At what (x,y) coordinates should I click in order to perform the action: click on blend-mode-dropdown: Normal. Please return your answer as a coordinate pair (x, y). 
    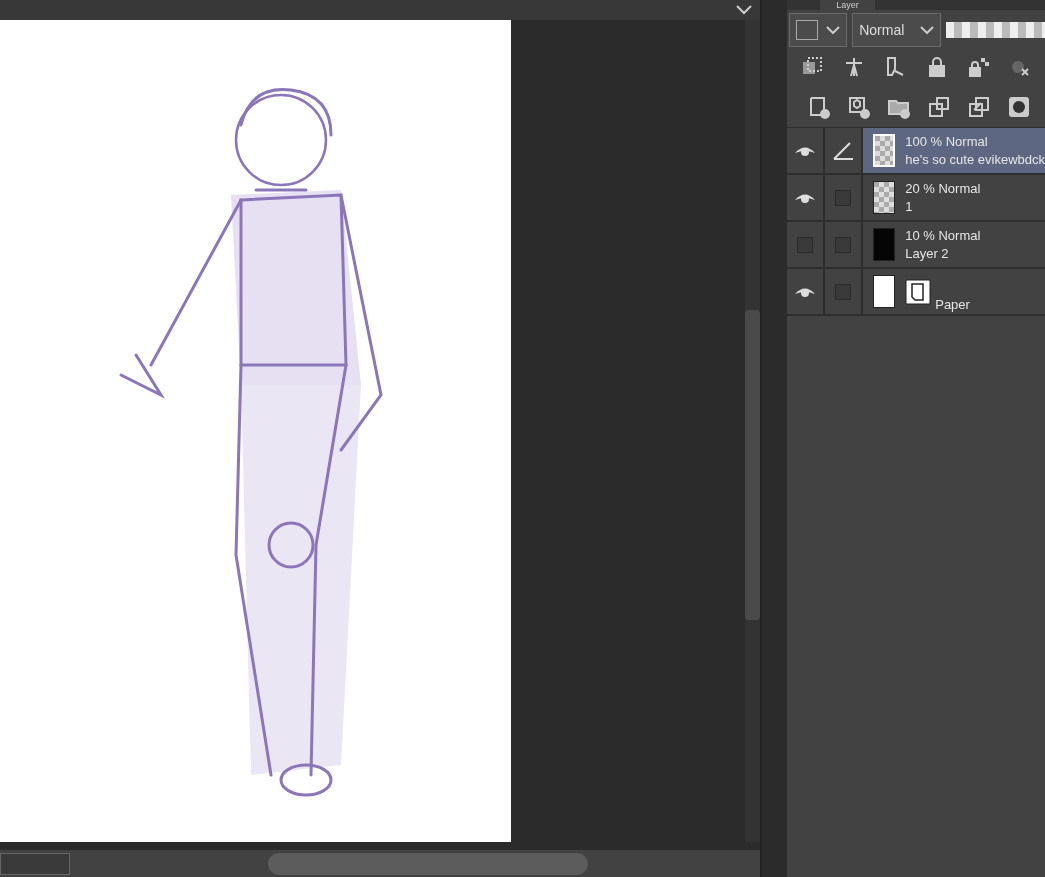
    Looking at the image, I should click on (897, 30).